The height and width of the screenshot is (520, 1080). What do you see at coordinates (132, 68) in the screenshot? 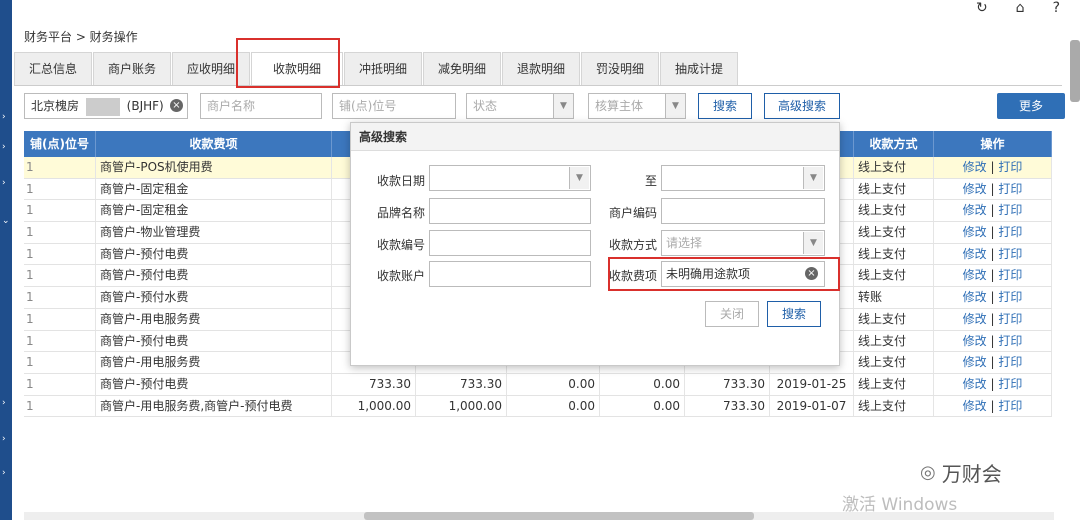
I see `tab-merchant-accounts: 商户账务` at bounding box center [132, 68].